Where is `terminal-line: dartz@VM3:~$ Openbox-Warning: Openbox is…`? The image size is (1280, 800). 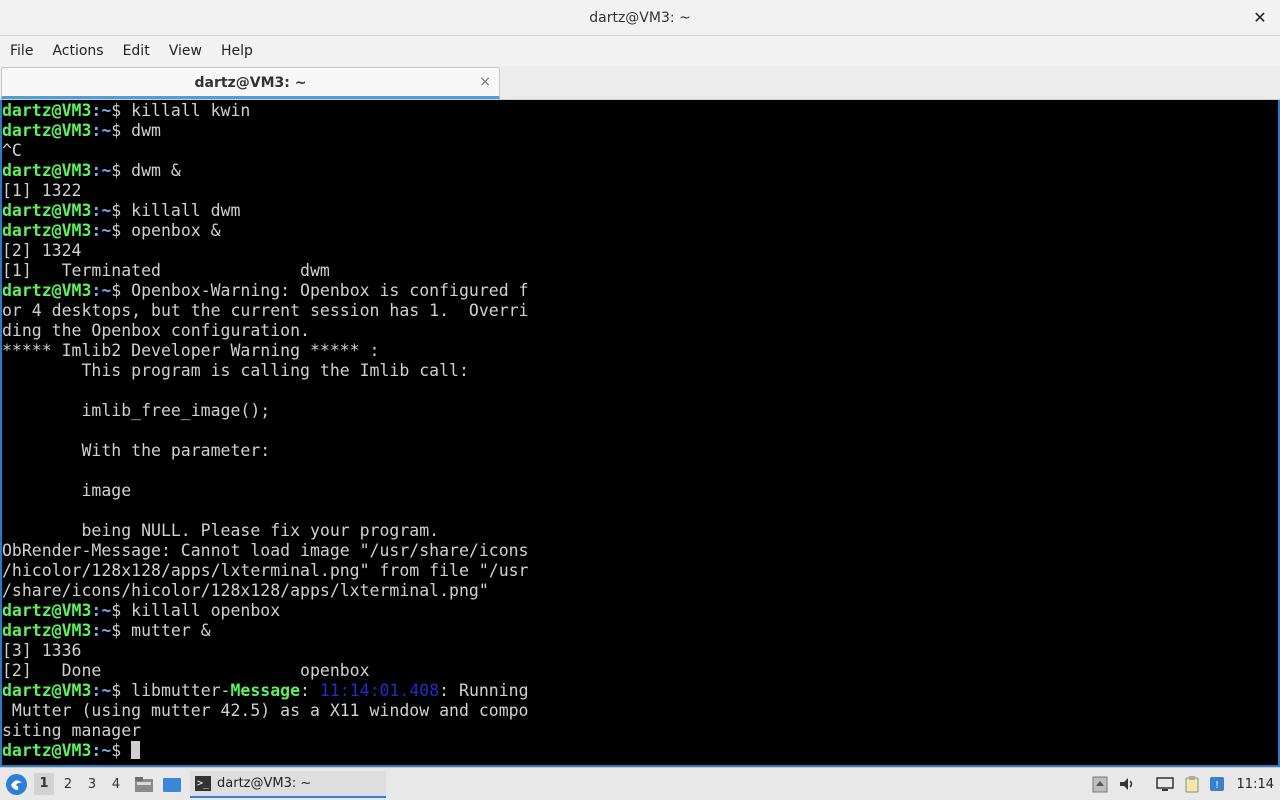 terminal-line: dartz@VM3:~$ Openbox-Warning: Openbox is… is located at coordinates (265, 291).